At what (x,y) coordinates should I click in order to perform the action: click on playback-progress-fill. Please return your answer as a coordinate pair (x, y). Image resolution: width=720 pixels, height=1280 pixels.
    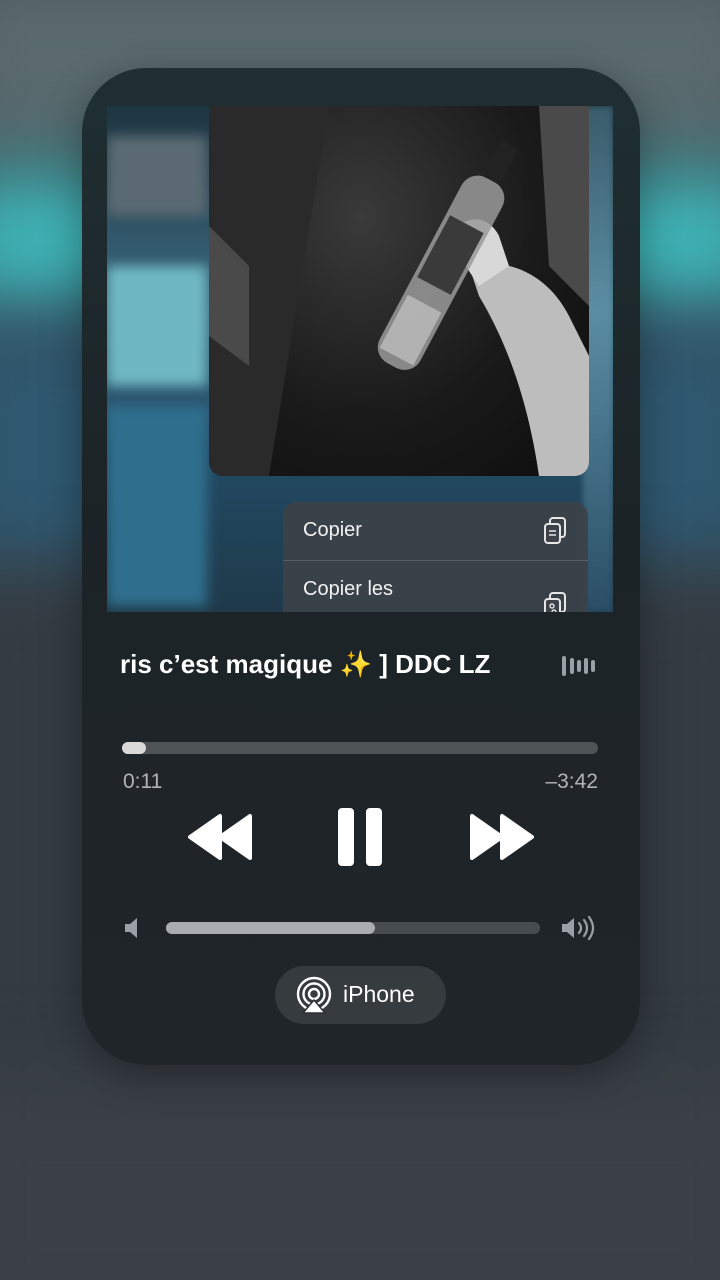
    Looking at the image, I should click on (134, 748).